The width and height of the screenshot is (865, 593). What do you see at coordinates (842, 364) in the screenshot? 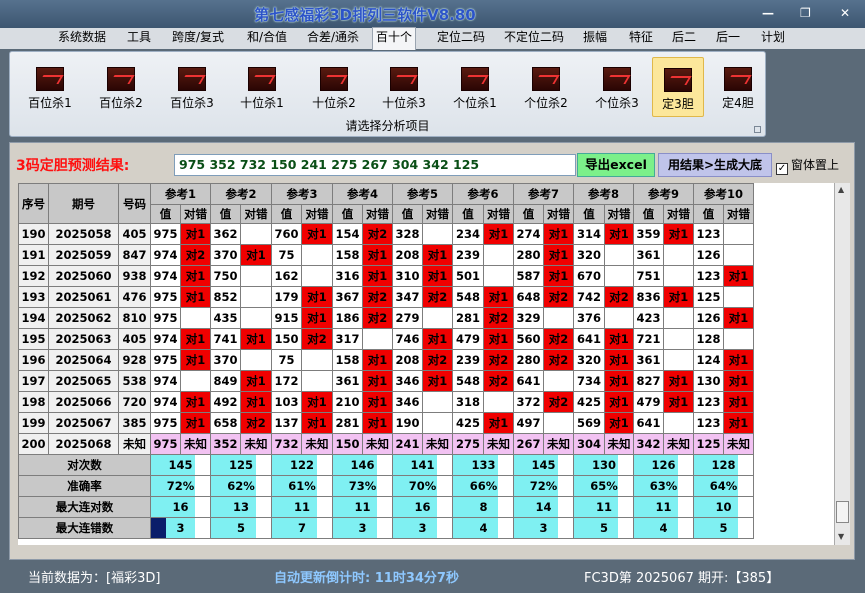
I see `vertical-scrollbar: ▲ ▼` at bounding box center [842, 364].